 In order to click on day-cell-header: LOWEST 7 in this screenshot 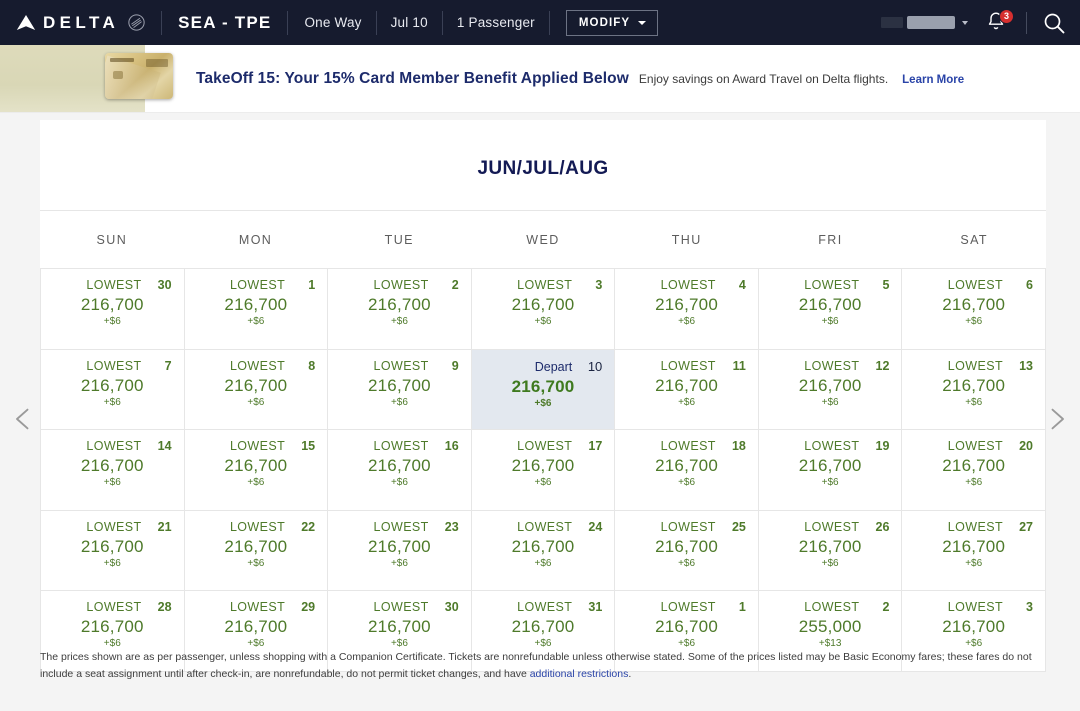, I will do `click(112, 365)`.